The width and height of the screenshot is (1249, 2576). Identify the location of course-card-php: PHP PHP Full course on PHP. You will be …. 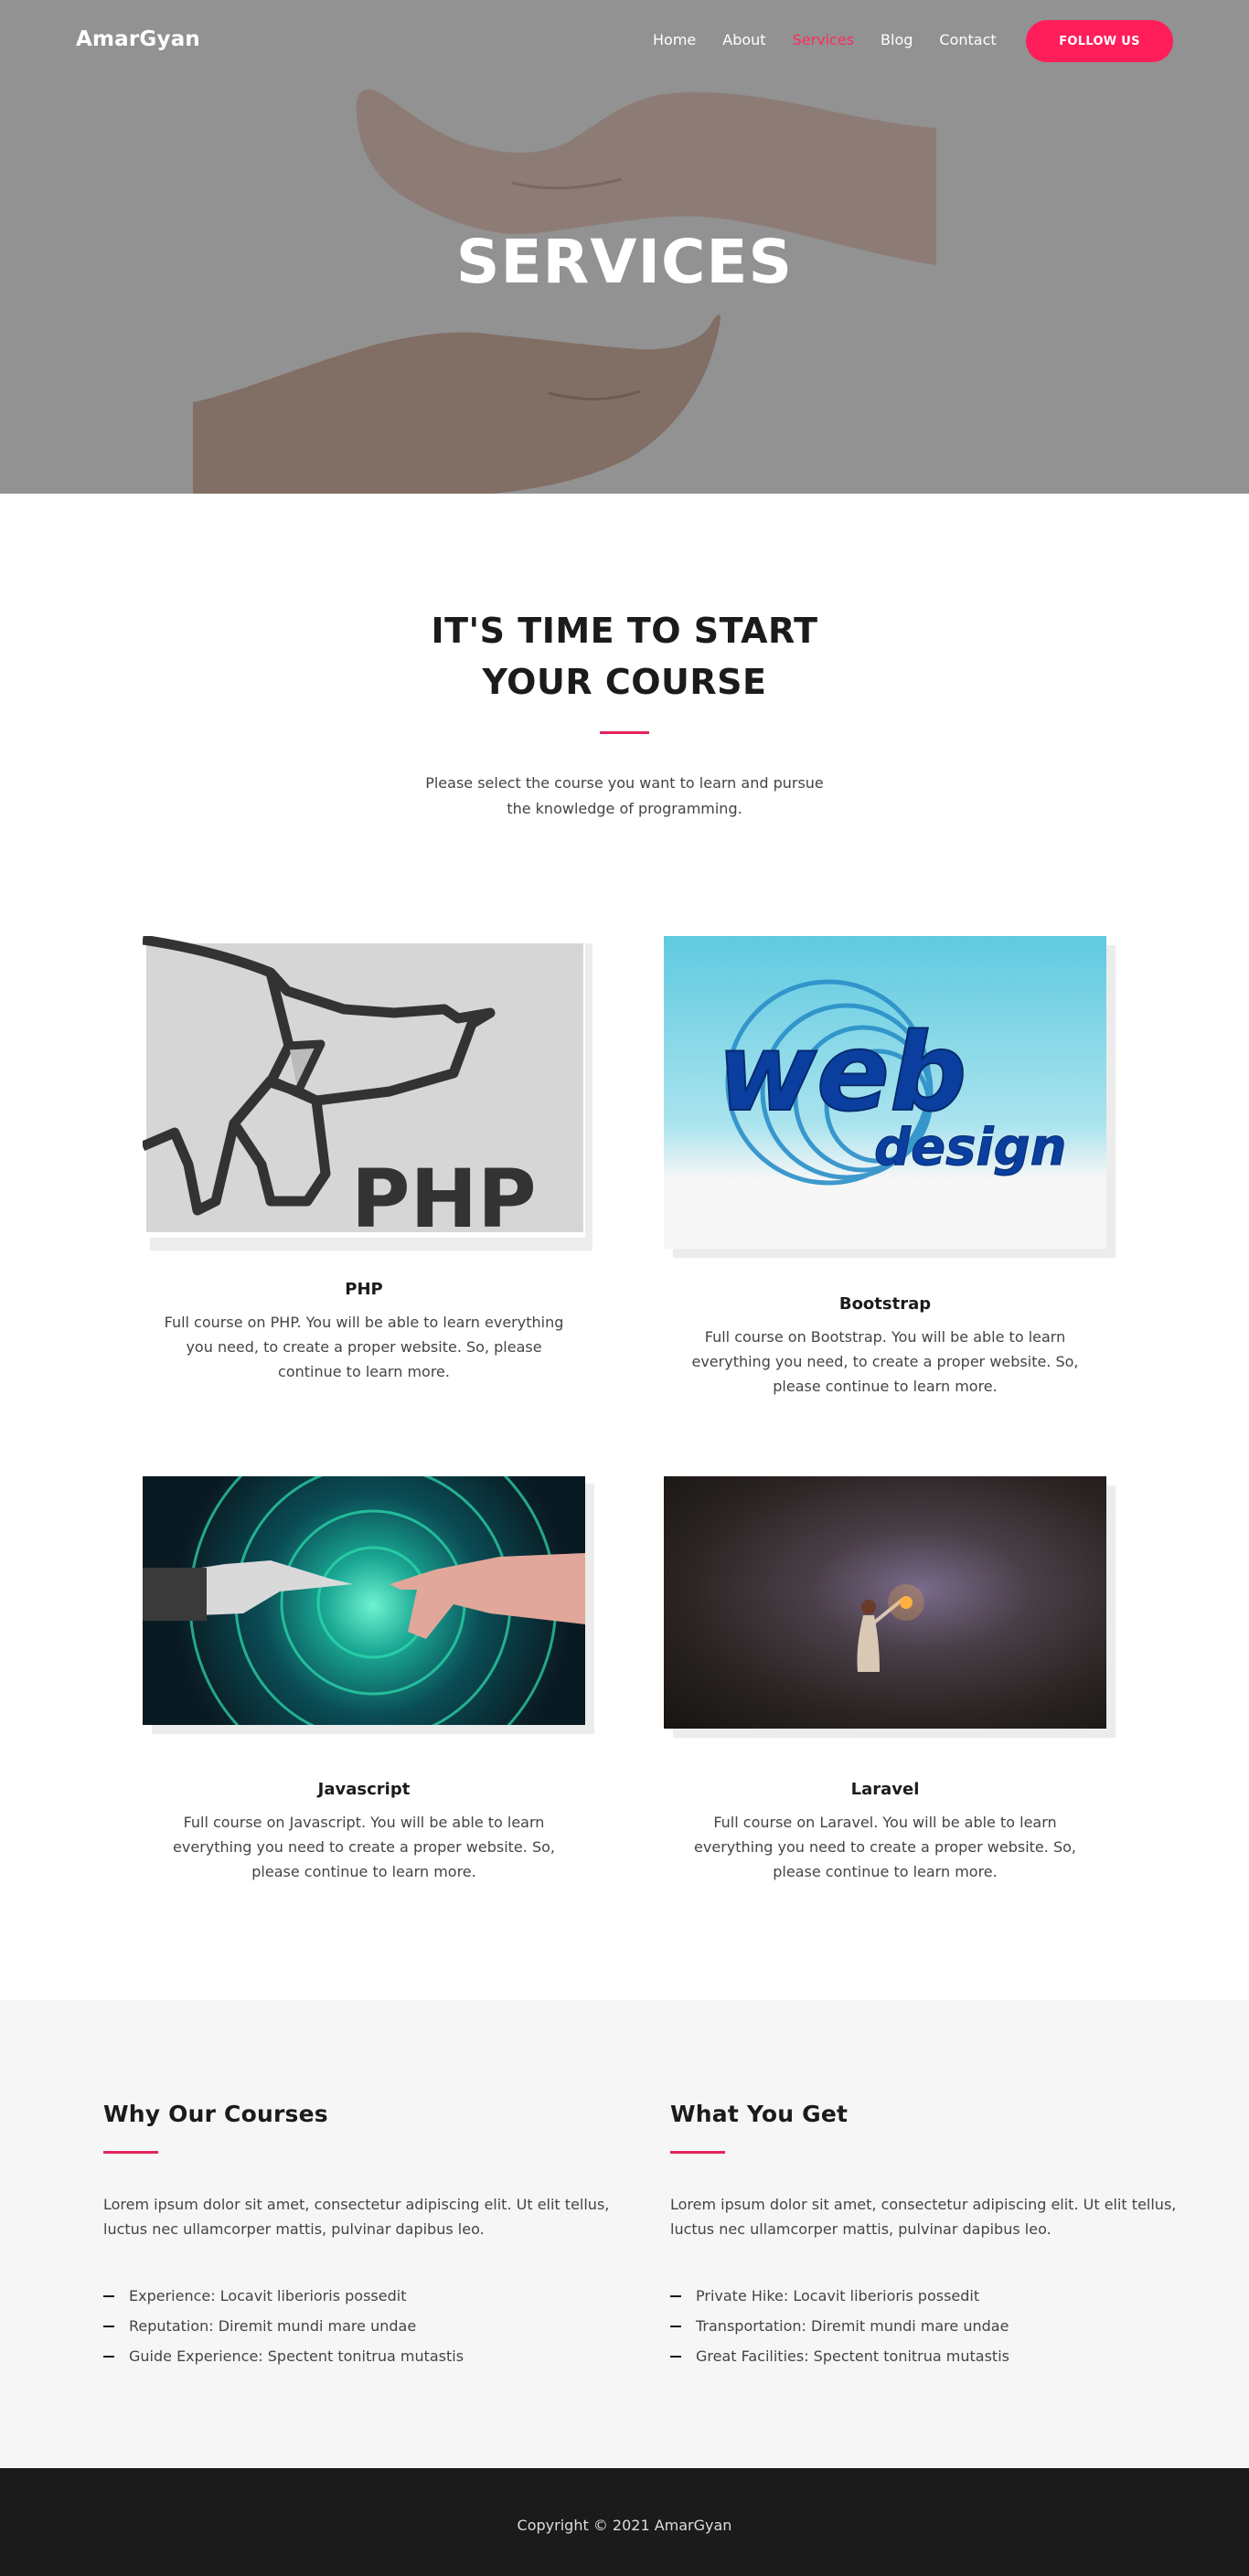
(367, 1160).